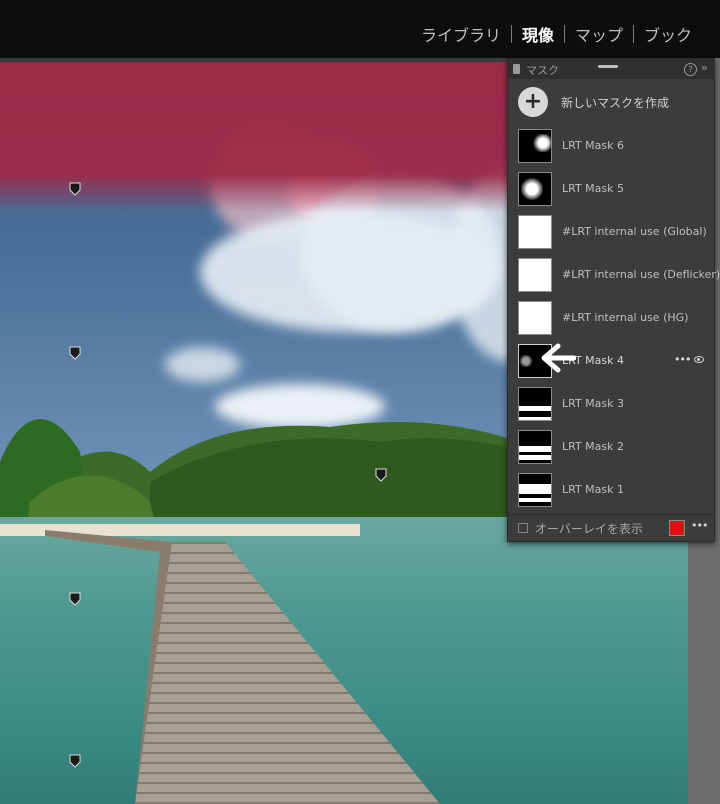  Describe the element at coordinates (593, 446) in the screenshot. I see `mask-label: LRT Mask 2` at that location.